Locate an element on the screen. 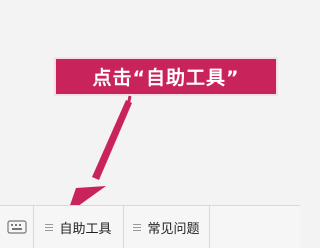 Image resolution: width=320 pixels, height=248 pixels. keyboard-icon is located at coordinates (16, 227).